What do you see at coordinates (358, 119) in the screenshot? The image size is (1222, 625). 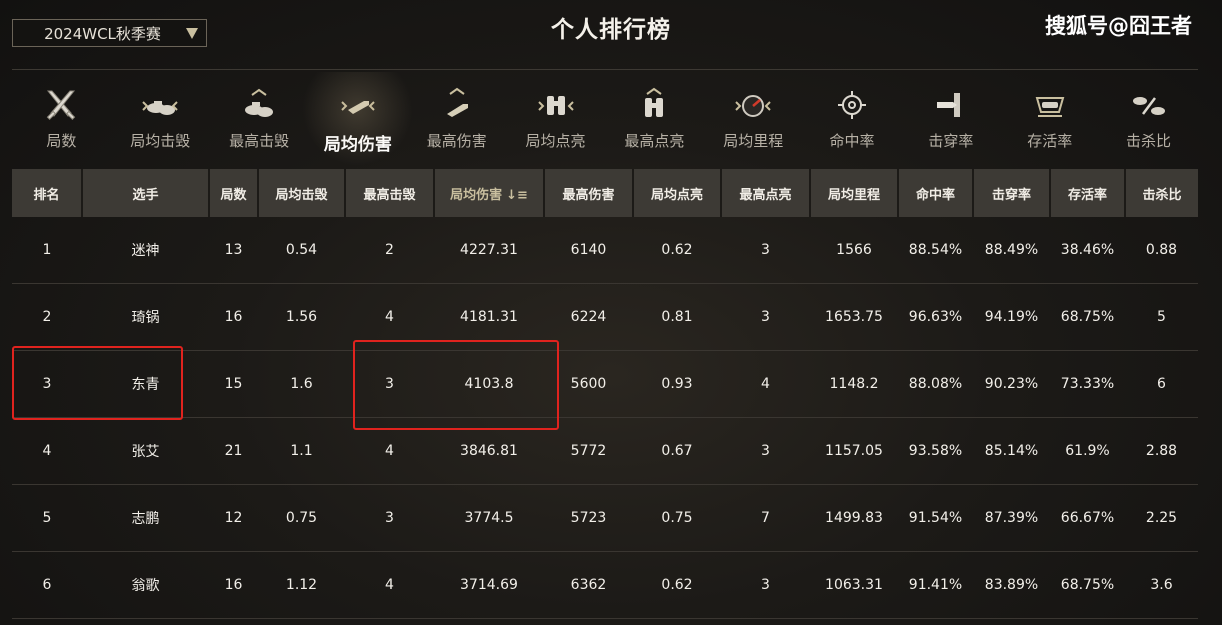 I see `tab-avg-damage: 局均伤害` at bounding box center [358, 119].